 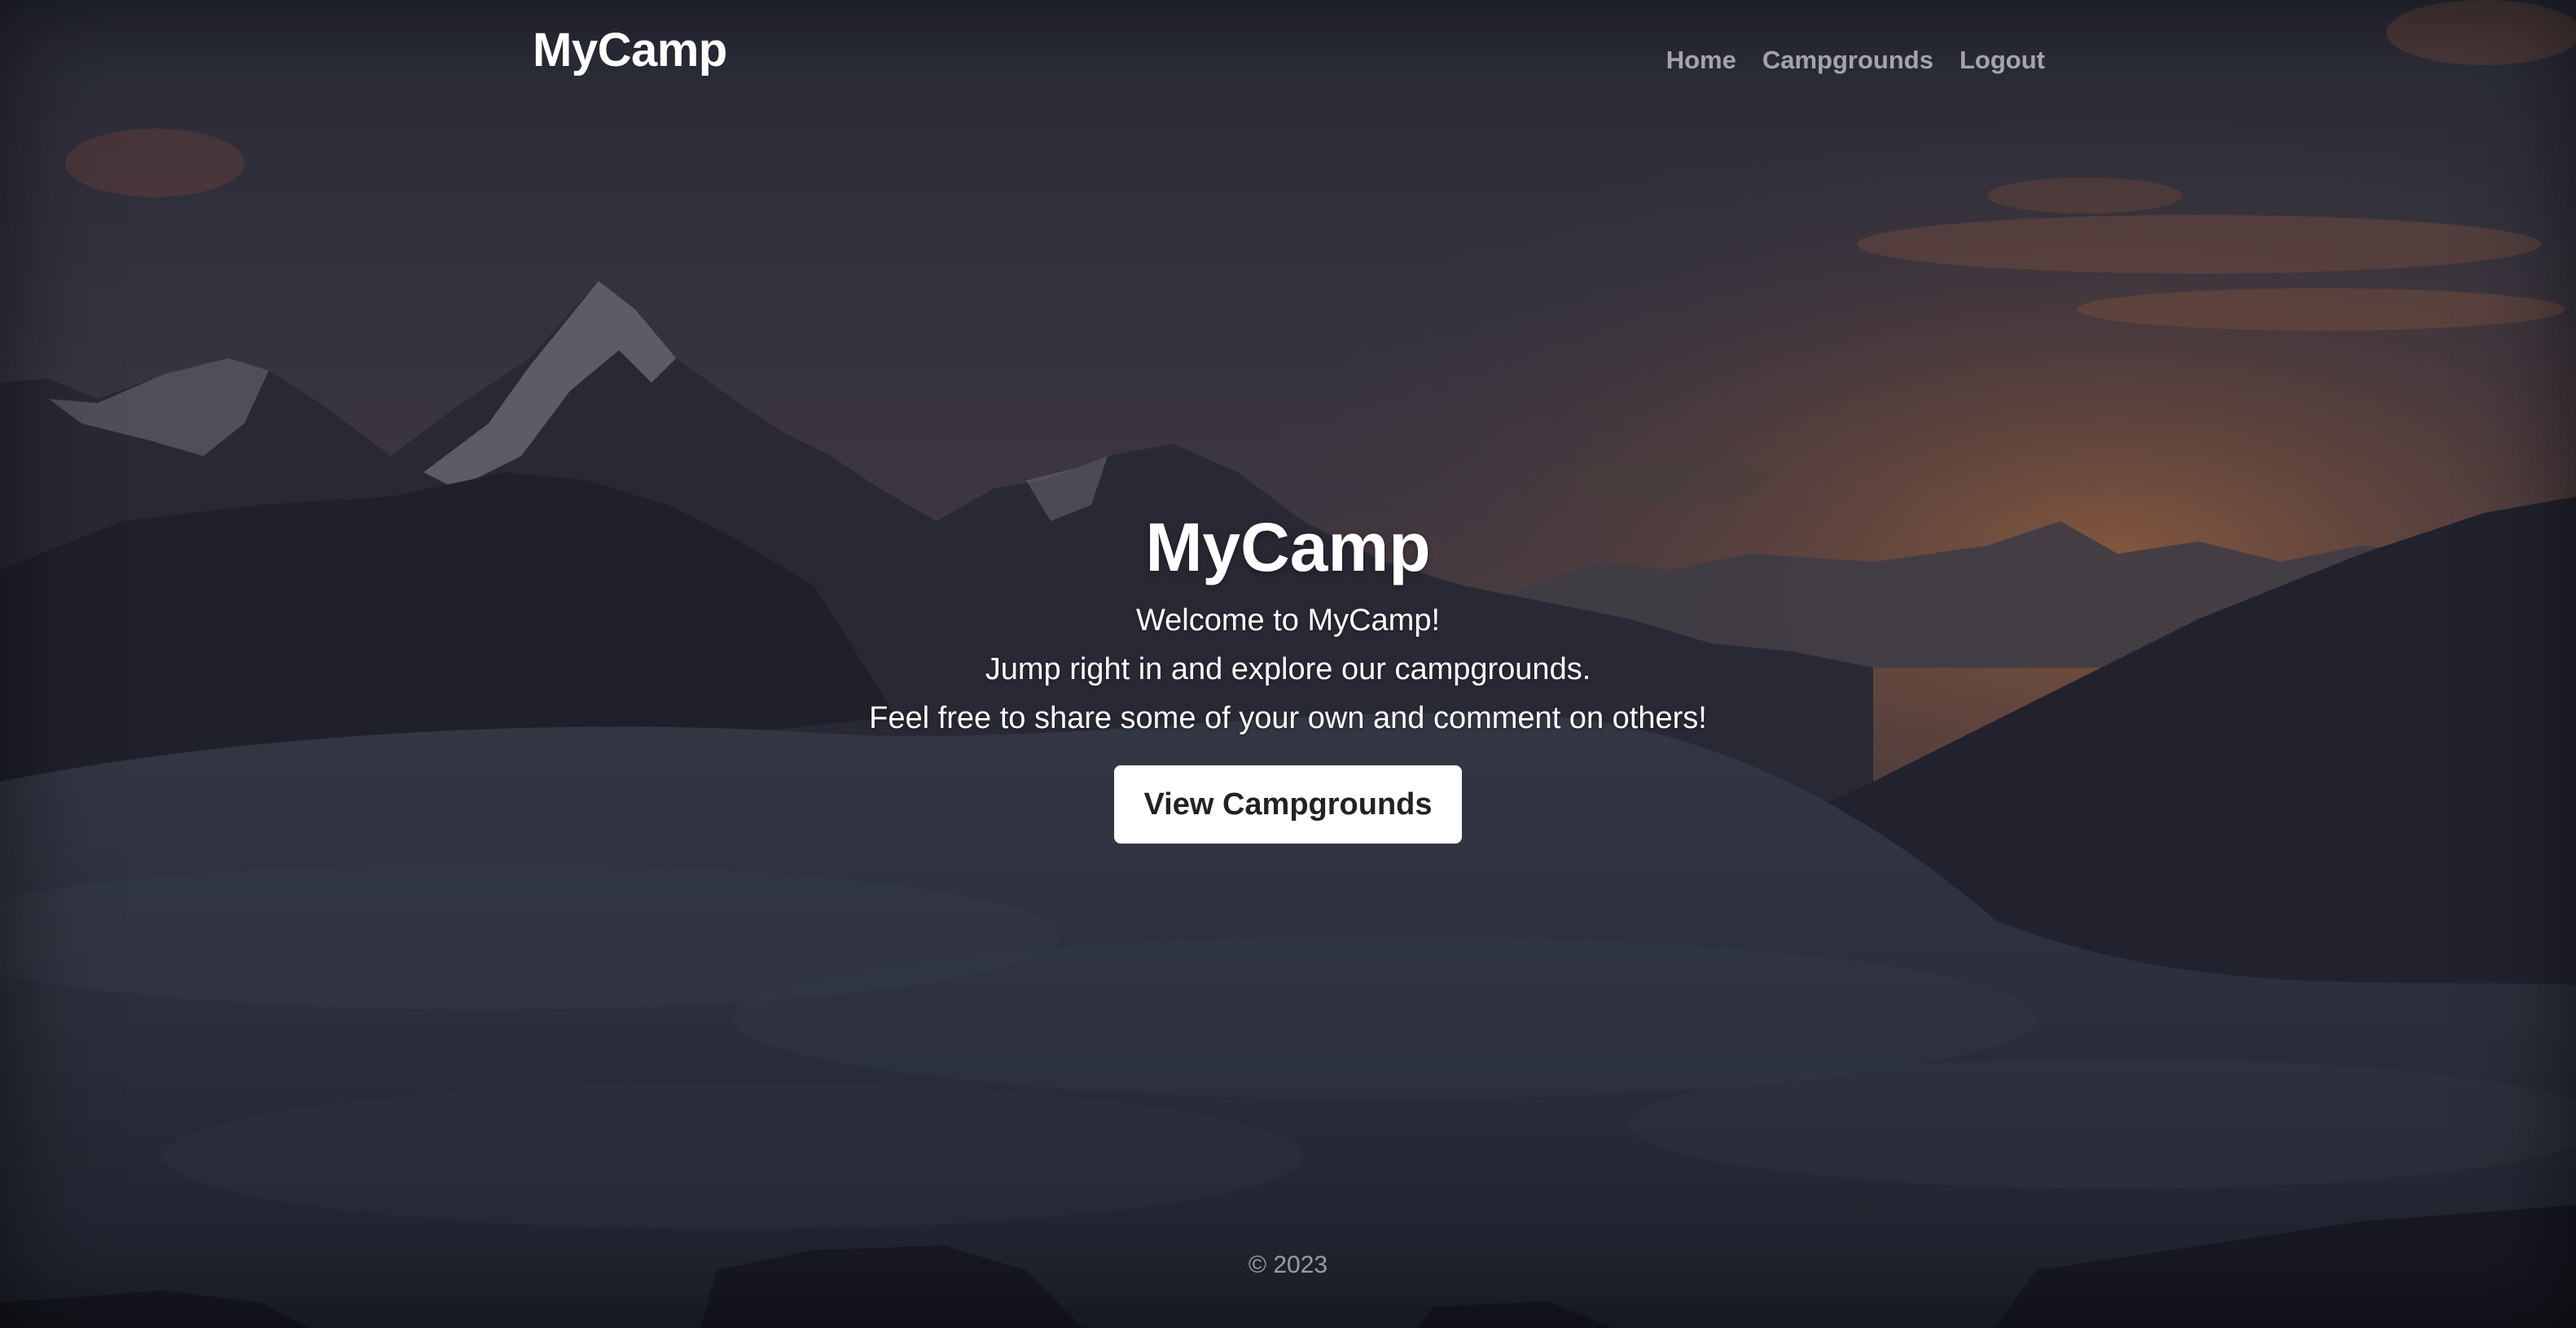 I want to click on brand-logo: MyCamp, so click(x=630, y=50).